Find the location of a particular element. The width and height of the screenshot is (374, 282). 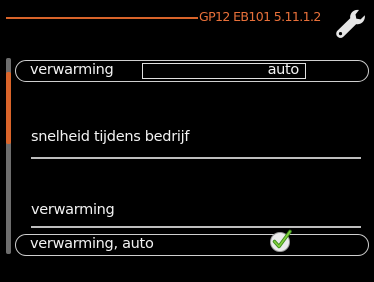

heating-mode-value-field: auto is located at coordinates (224, 70).